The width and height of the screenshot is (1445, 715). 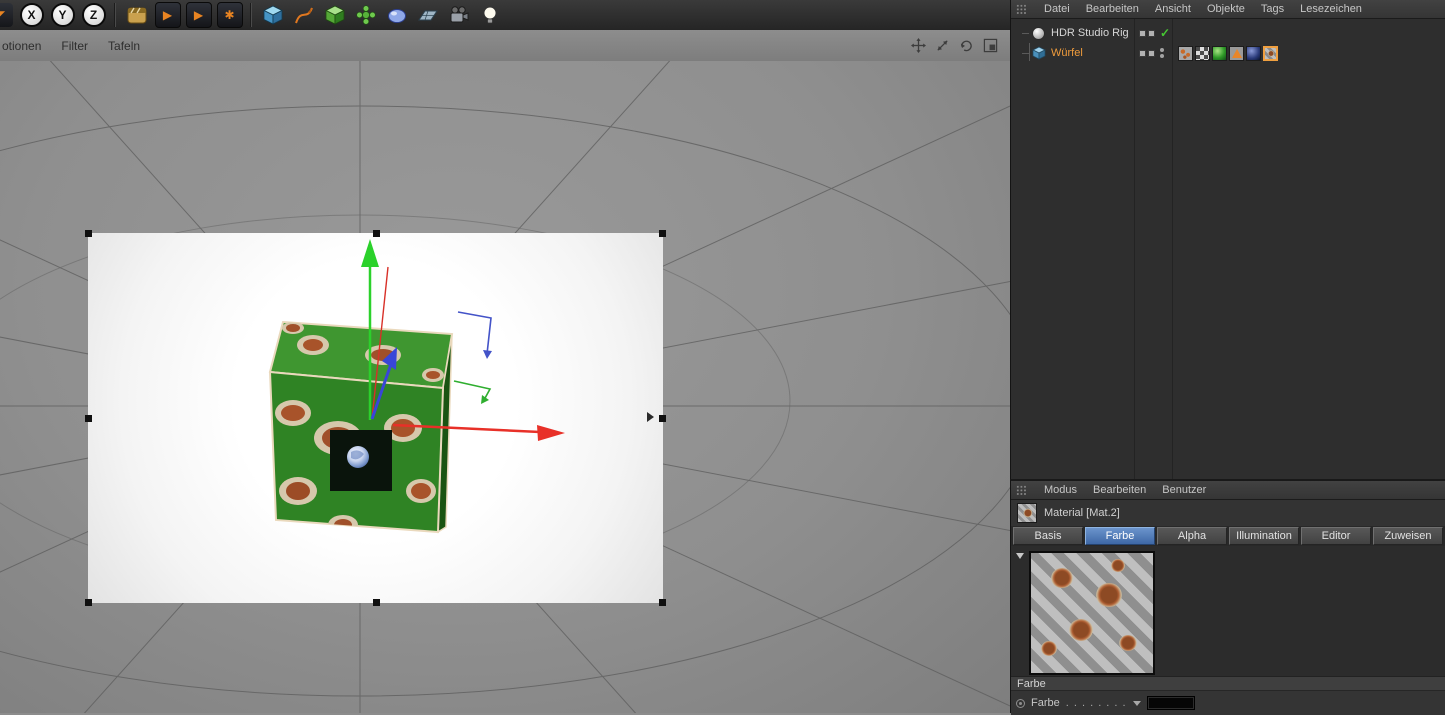 I want to click on material-preview-area, so click(x=1228, y=611).